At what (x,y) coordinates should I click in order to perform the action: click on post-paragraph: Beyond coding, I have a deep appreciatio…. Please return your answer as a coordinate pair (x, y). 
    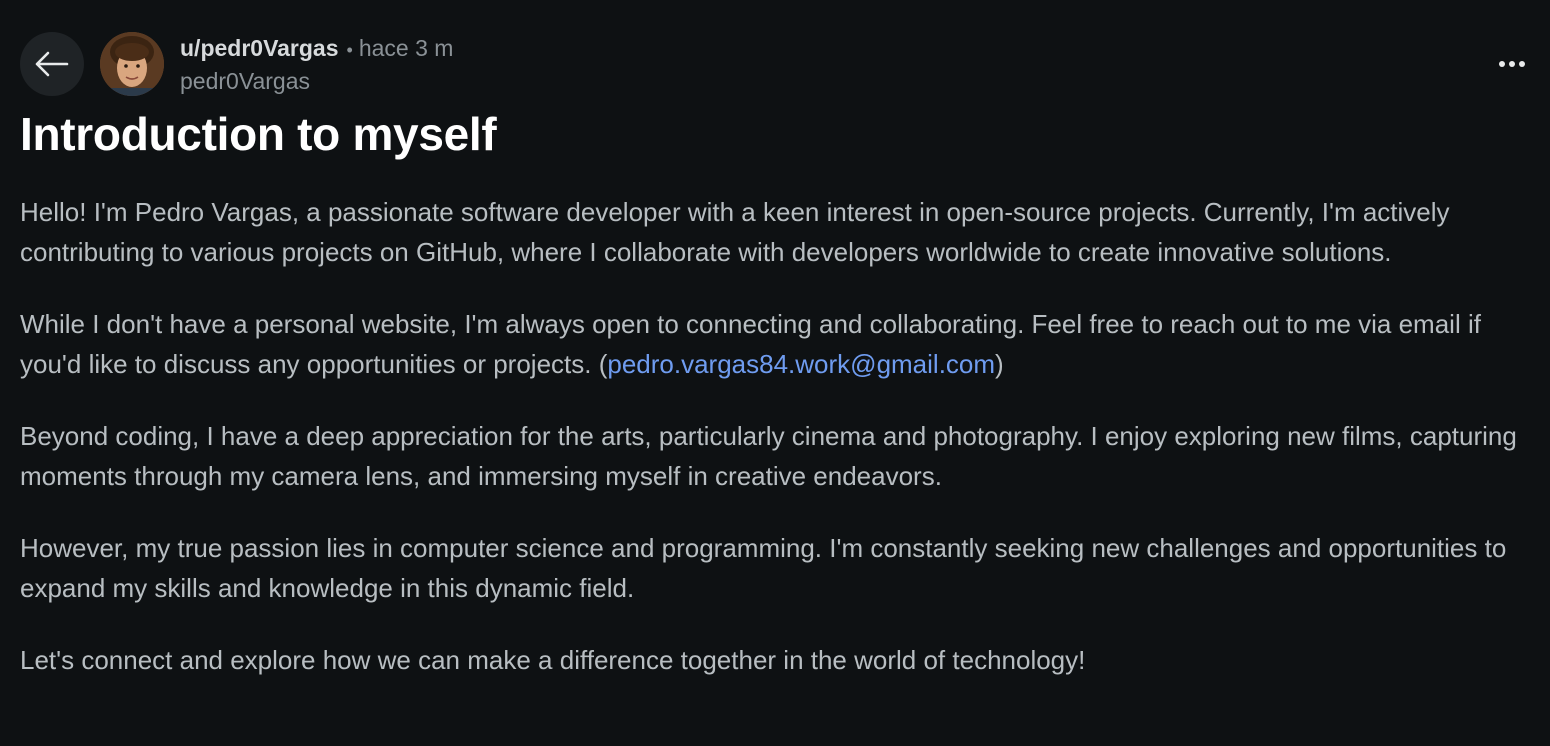
    Looking at the image, I should click on (768, 456).